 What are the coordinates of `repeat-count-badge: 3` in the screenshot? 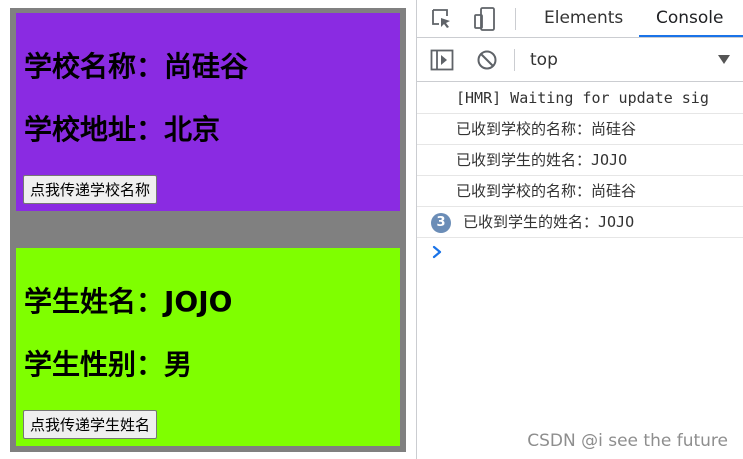 It's located at (441, 223).